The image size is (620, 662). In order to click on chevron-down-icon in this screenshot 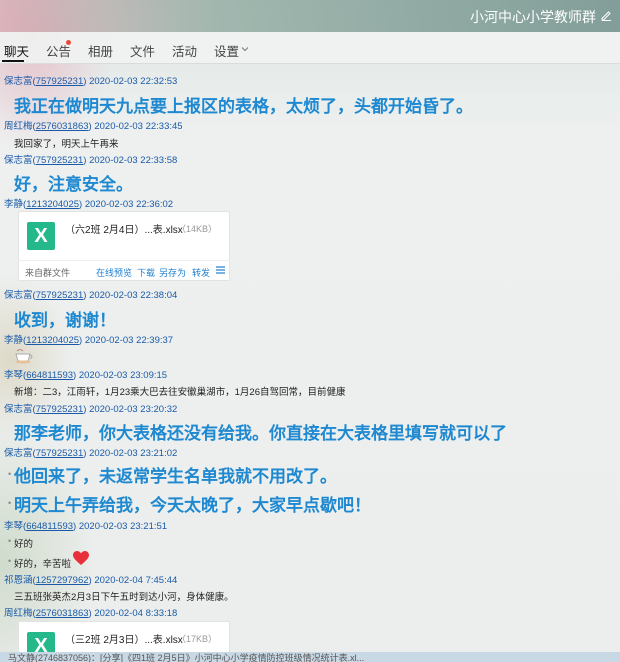, I will do `click(245, 49)`.